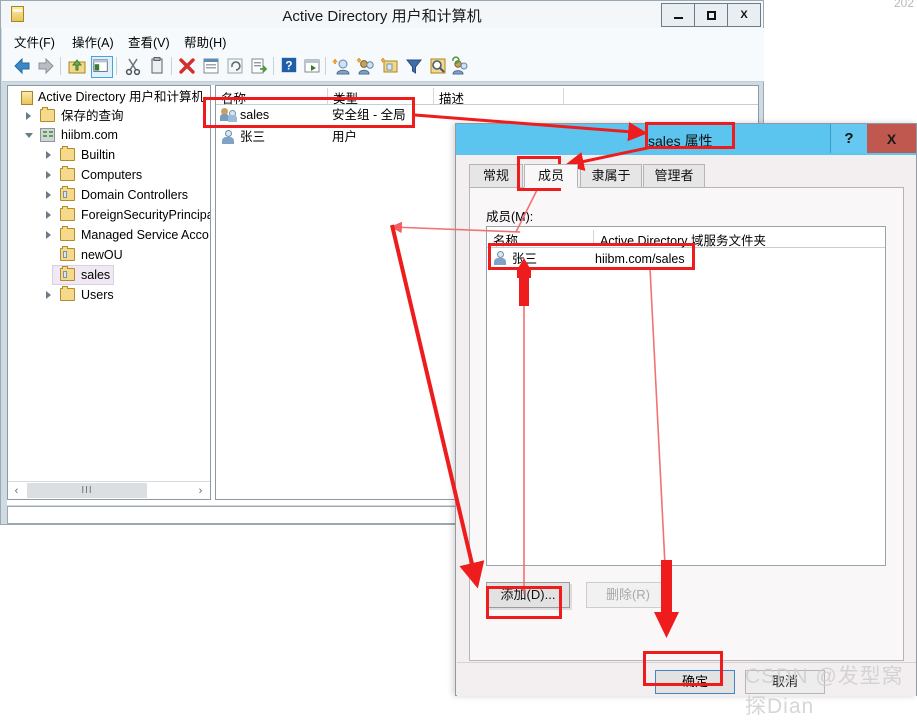  I want to click on dialog-title: sales 属性, so click(680, 141).